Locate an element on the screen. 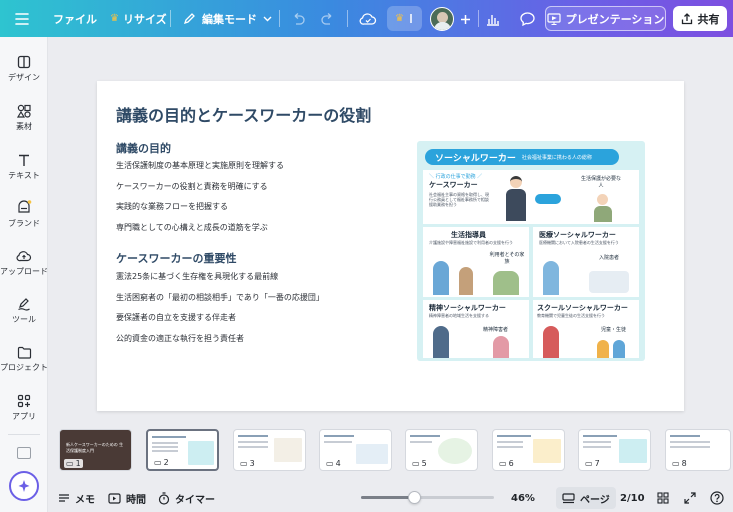 The height and width of the screenshot is (512, 733). timer-label: タイマー is located at coordinates (195, 500).